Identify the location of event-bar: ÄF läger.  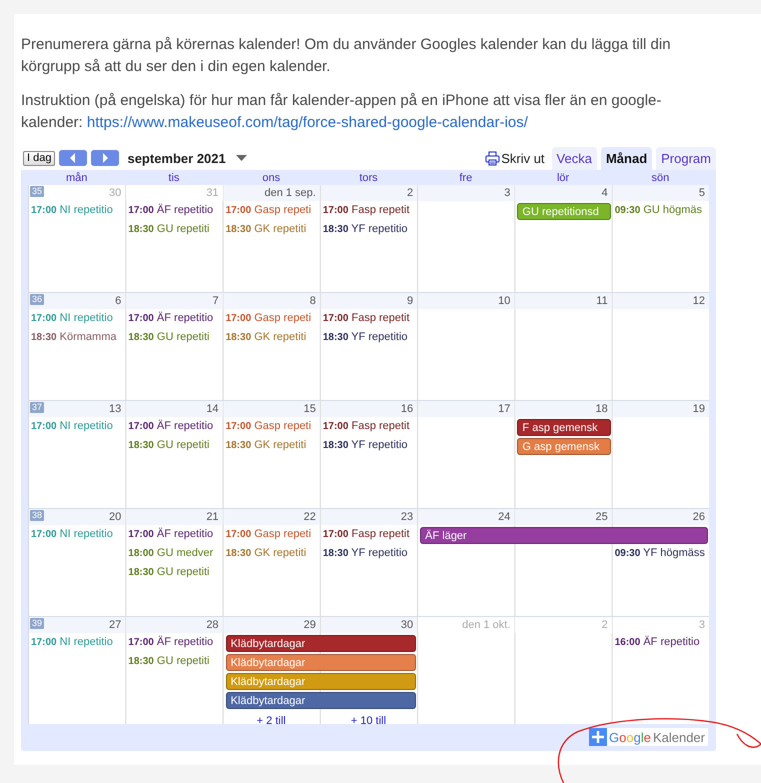
(564, 535).